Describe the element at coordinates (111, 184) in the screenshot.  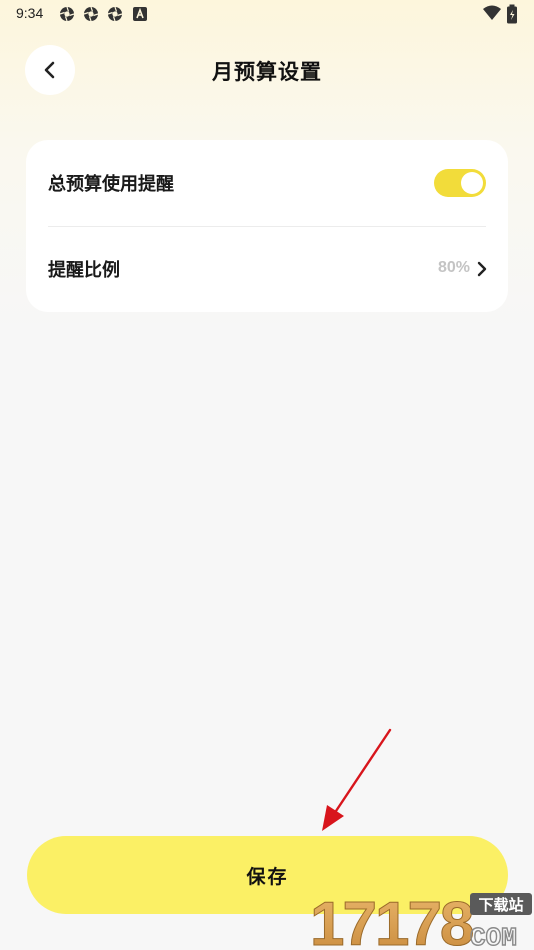
I see `reminder-toggle-label: 总预算使用提醒` at that location.